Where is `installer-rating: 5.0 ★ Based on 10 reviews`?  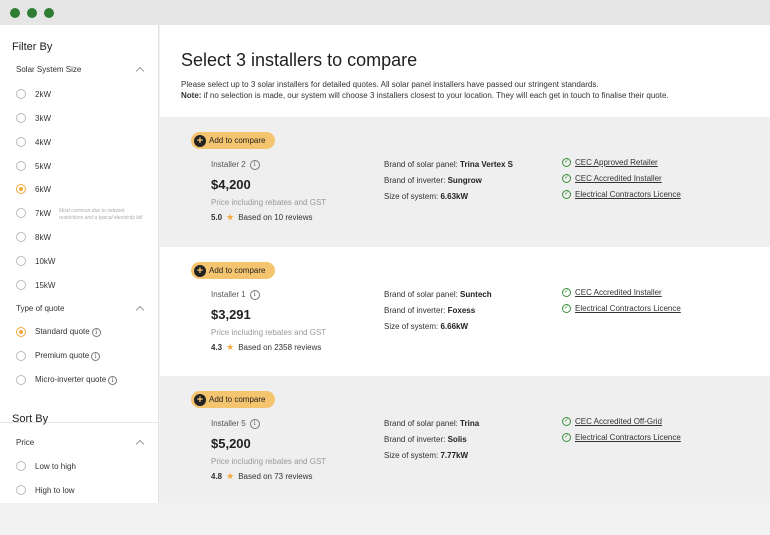 installer-rating: 5.0 ★ Based on 10 reviews is located at coordinates (261, 217).